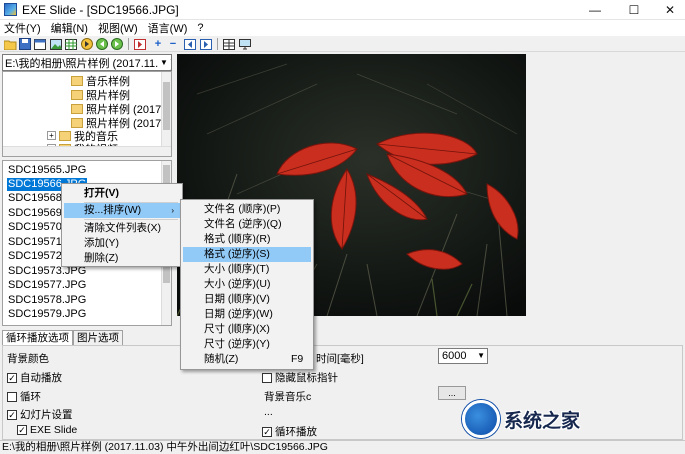  What do you see at coordinates (200, 28) in the screenshot?
I see `menu-help: ?` at bounding box center [200, 28].